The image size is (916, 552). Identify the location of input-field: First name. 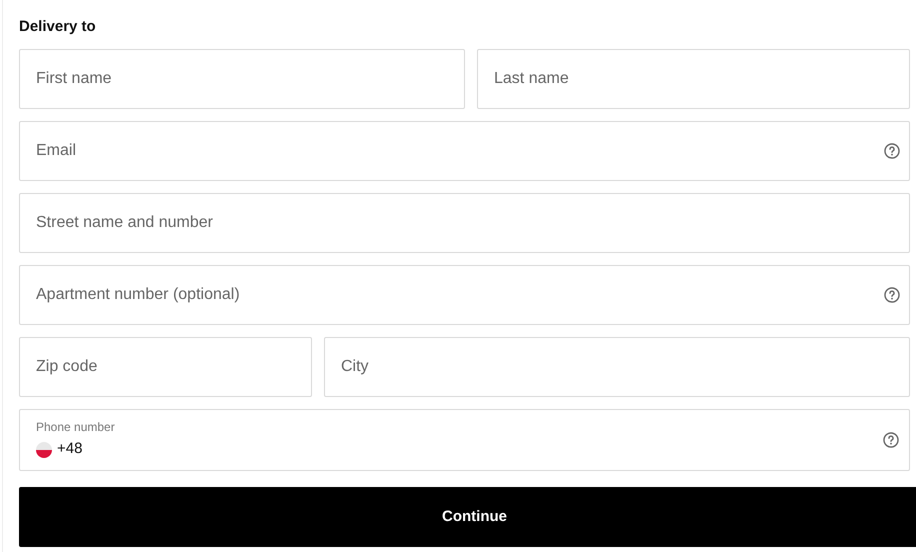
(242, 79).